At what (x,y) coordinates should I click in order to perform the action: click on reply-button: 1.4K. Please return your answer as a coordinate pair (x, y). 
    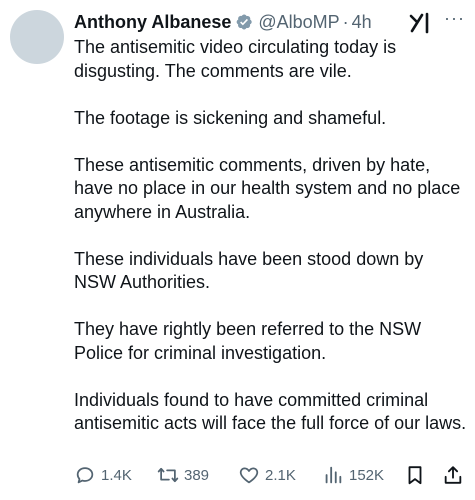
    Looking at the image, I should click on (103, 475).